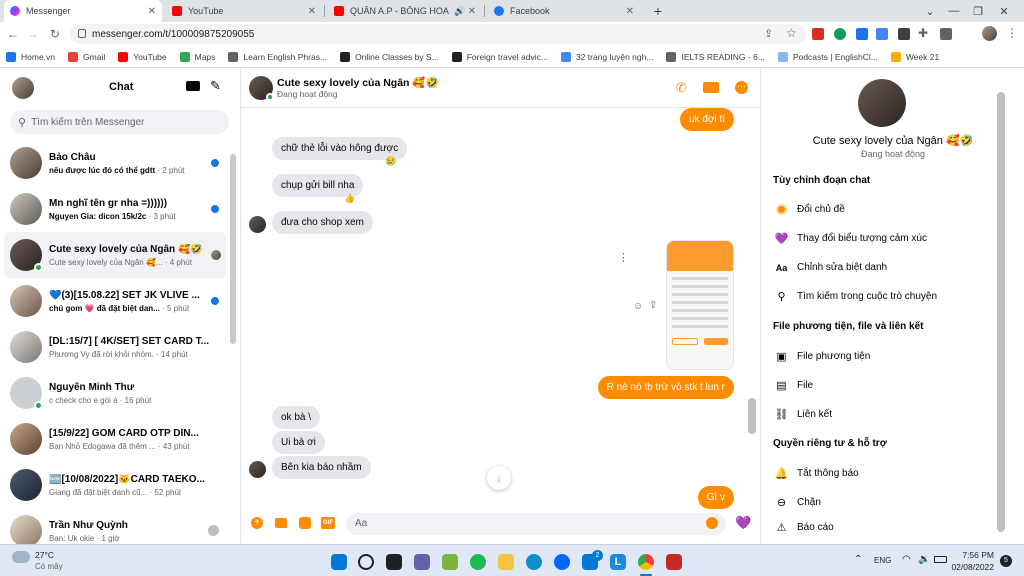  Describe the element at coordinates (882, 560) in the screenshot. I see `language-indicator: ENG` at that location.